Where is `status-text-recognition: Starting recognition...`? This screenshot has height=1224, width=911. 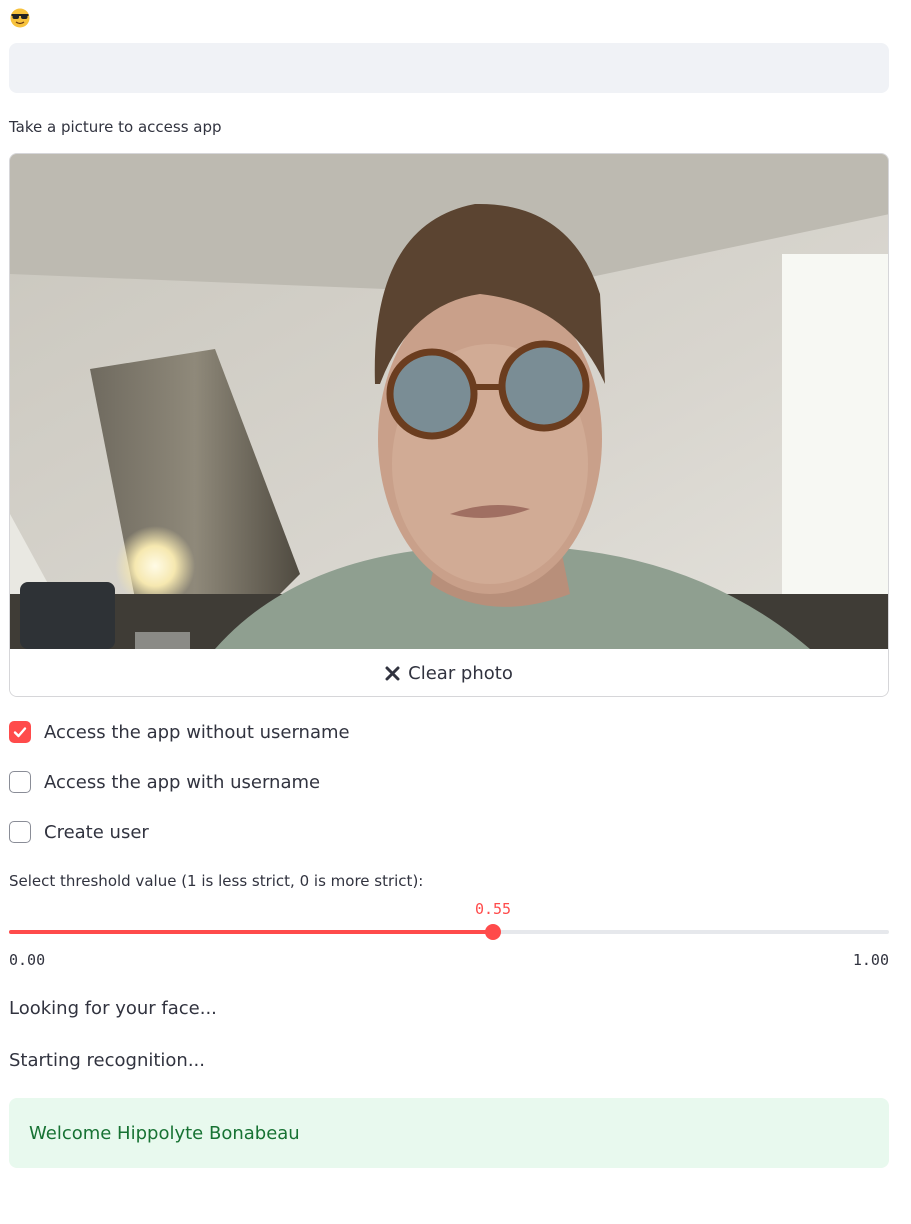
status-text-recognition: Starting recognition... is located at coordinates (107, 1060).